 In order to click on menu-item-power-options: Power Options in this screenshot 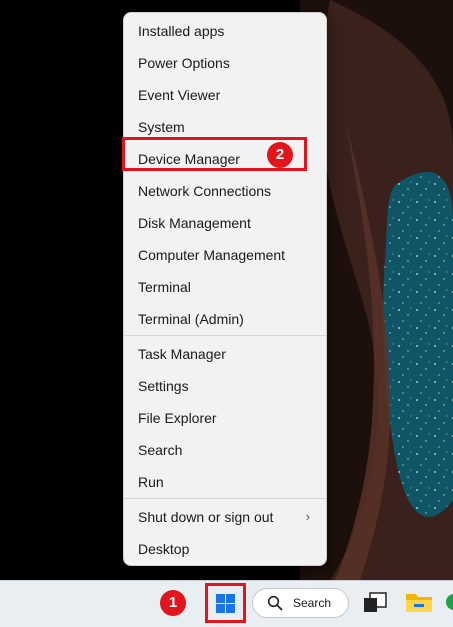, I will do `click(225, 63)`.